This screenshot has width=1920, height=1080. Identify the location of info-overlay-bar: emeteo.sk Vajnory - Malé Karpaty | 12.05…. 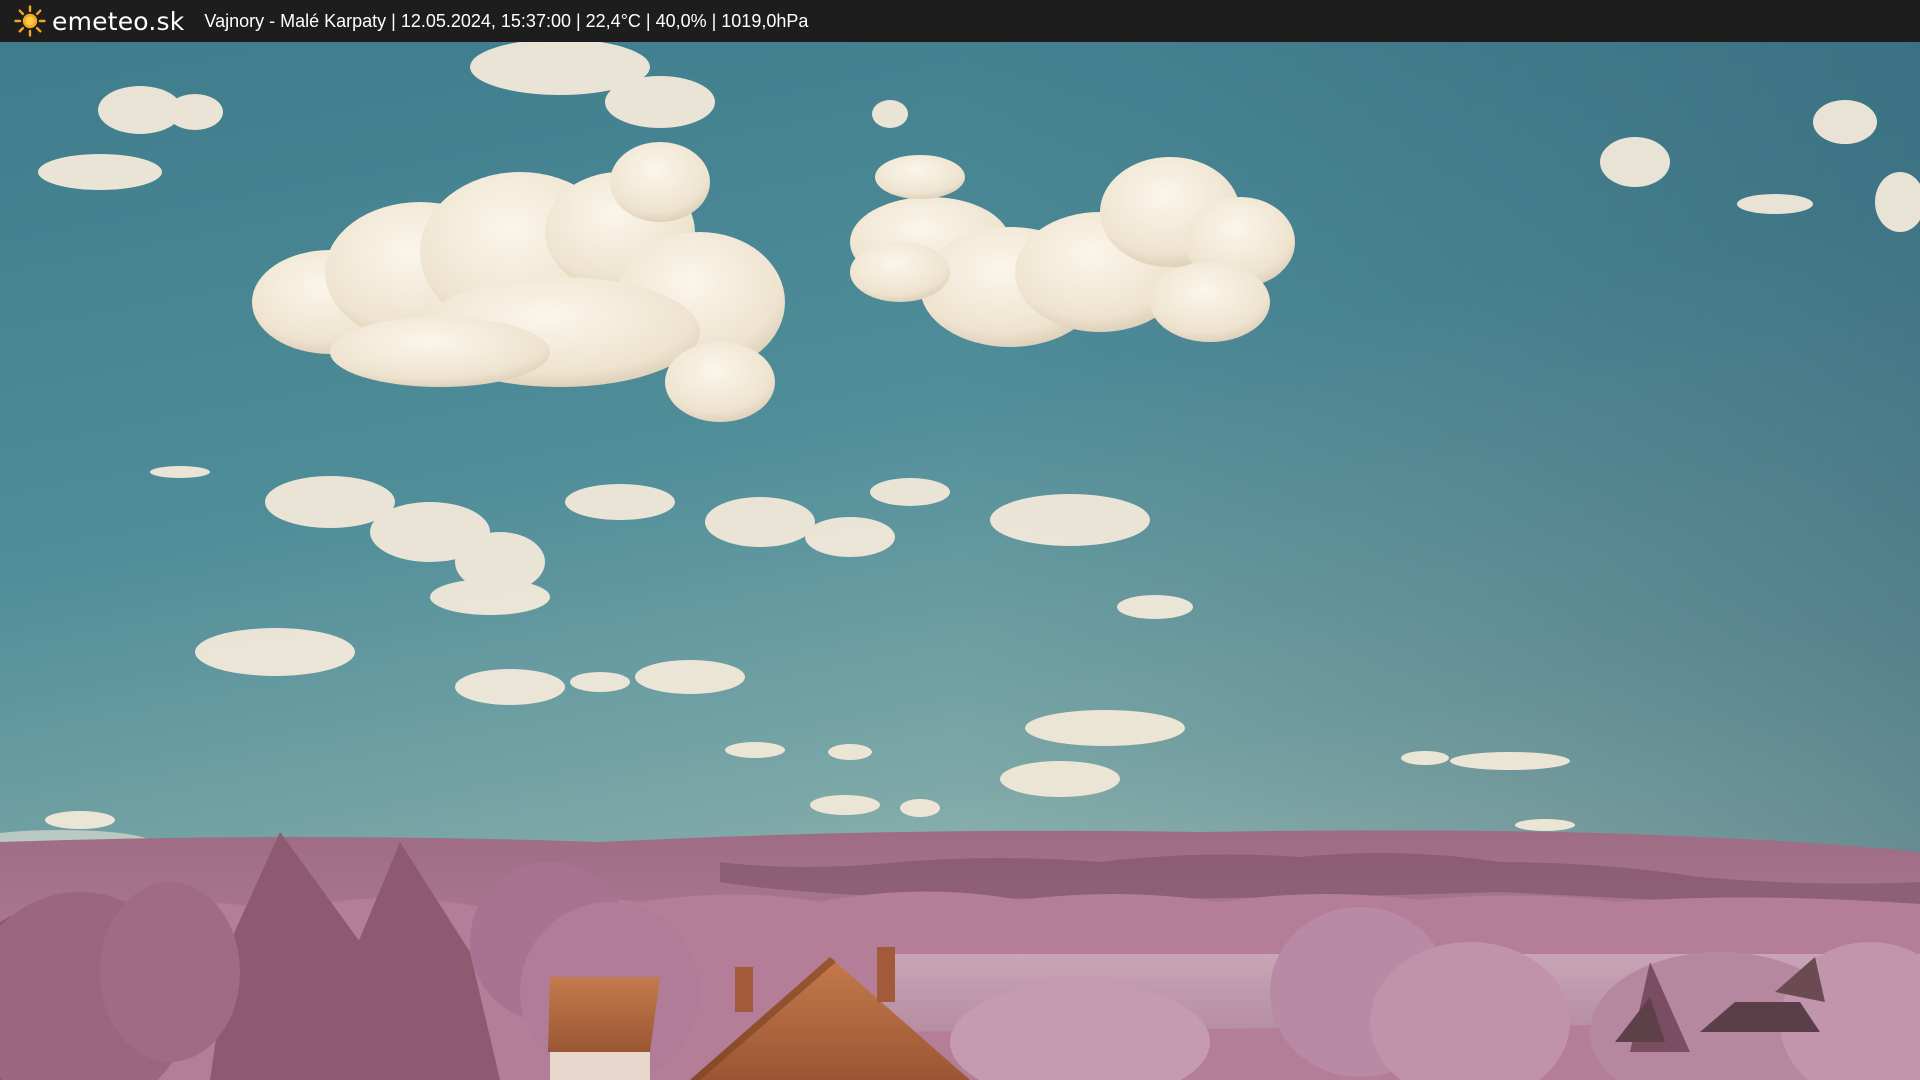
(960, 21).